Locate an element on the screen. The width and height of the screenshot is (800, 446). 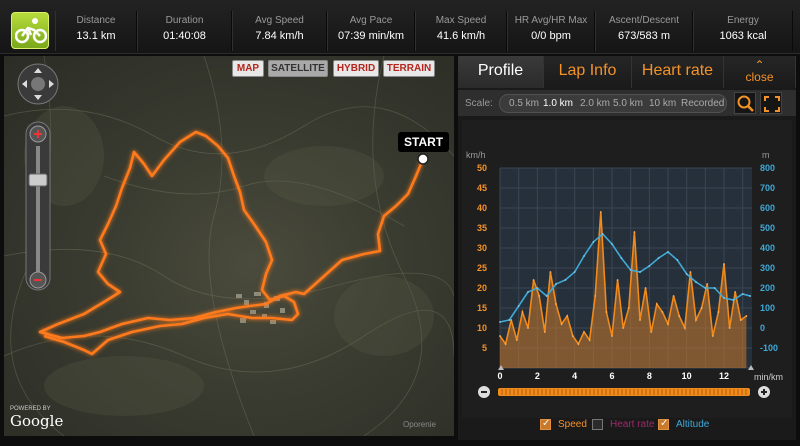
stat-value: 07:39 min/km is located at coordinates (371, 36).